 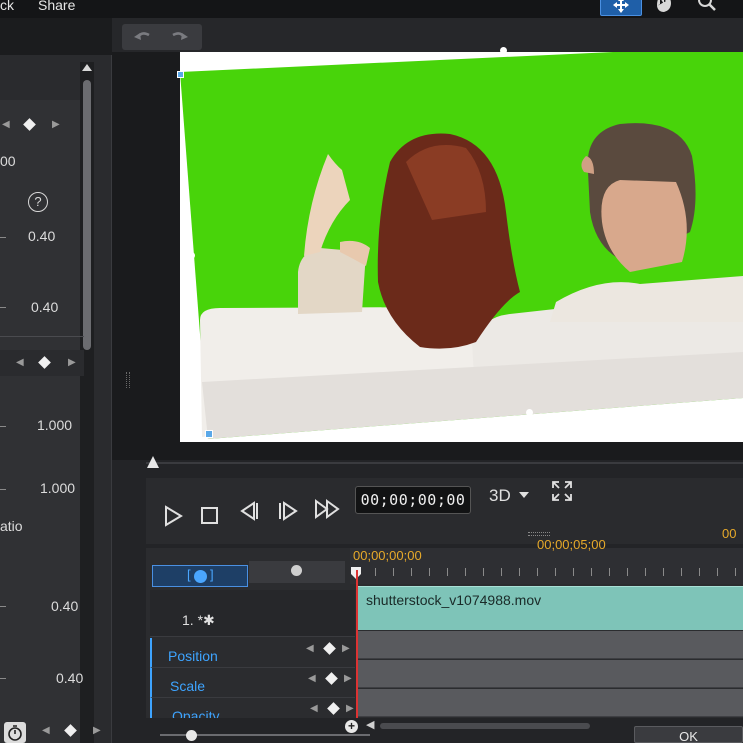 What do you see at coordinates (8, 161) in the screenshot?
I see `value-readout: 00` at bounding box center [8, 161].